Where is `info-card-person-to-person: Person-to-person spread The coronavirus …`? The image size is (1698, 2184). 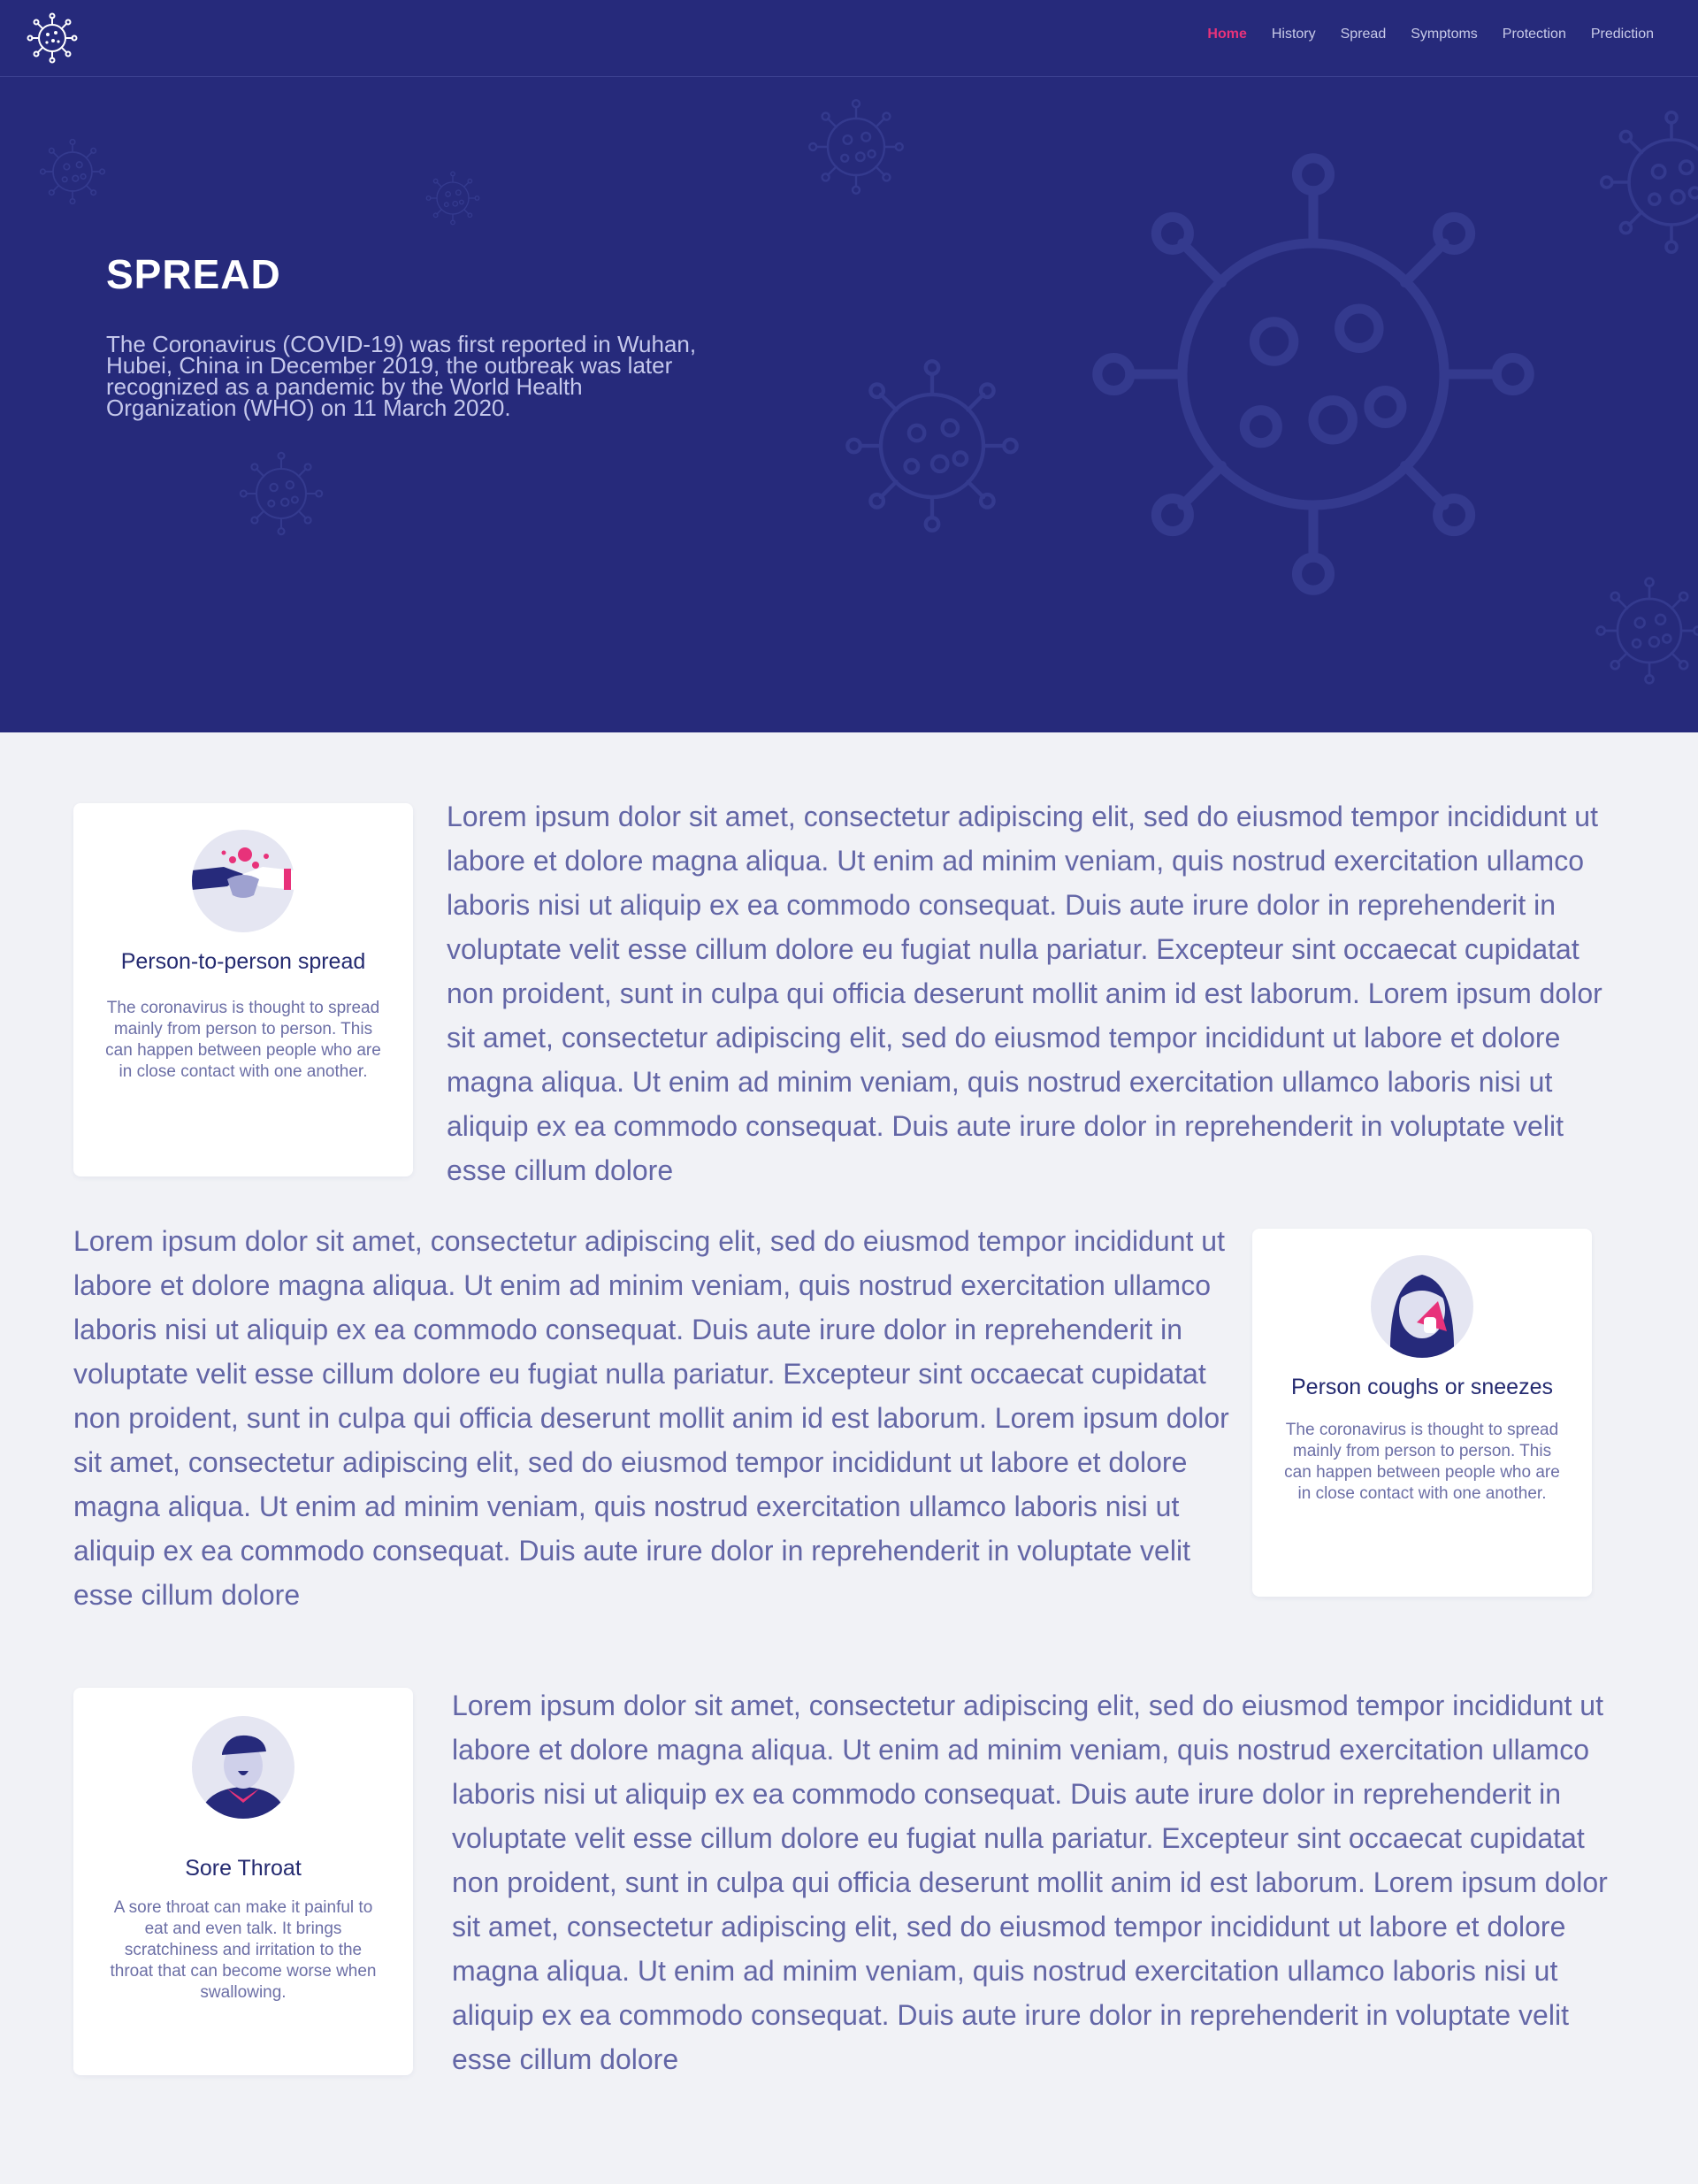
info-card-person-to-person: Person-to-person spread The coronavirus … is located at coordinates (243, 989).